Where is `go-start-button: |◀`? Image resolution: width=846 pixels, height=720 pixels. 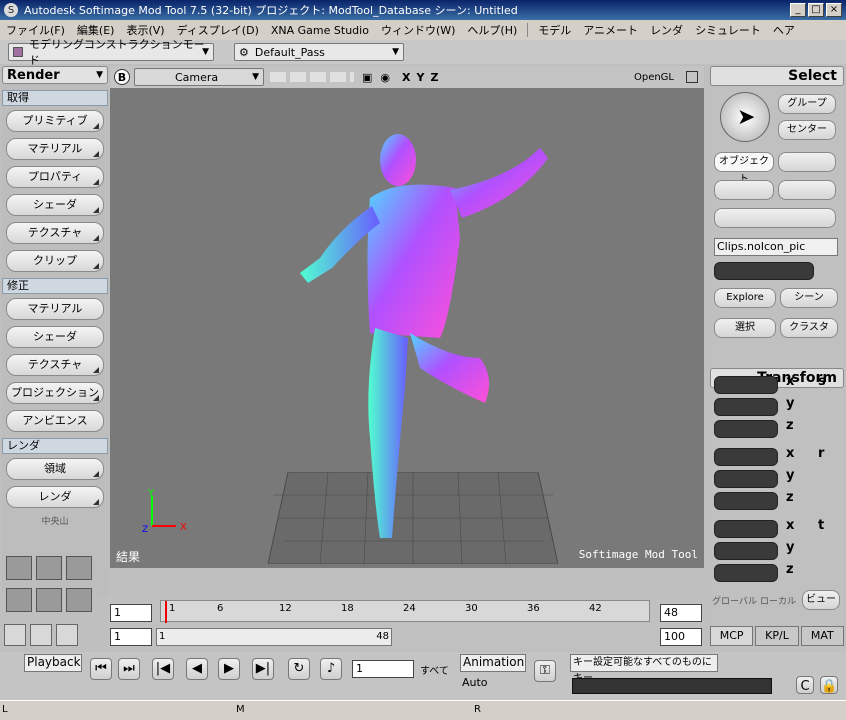
go-start-button: |◀ is located at coordinates (163, 669).